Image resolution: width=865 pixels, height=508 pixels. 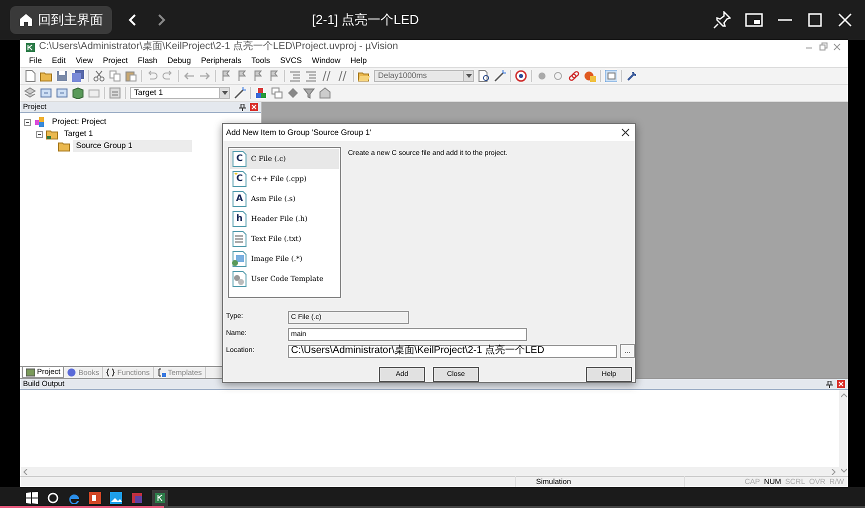 I want to click on menu-item: Flash, so click(x=147, y=60).